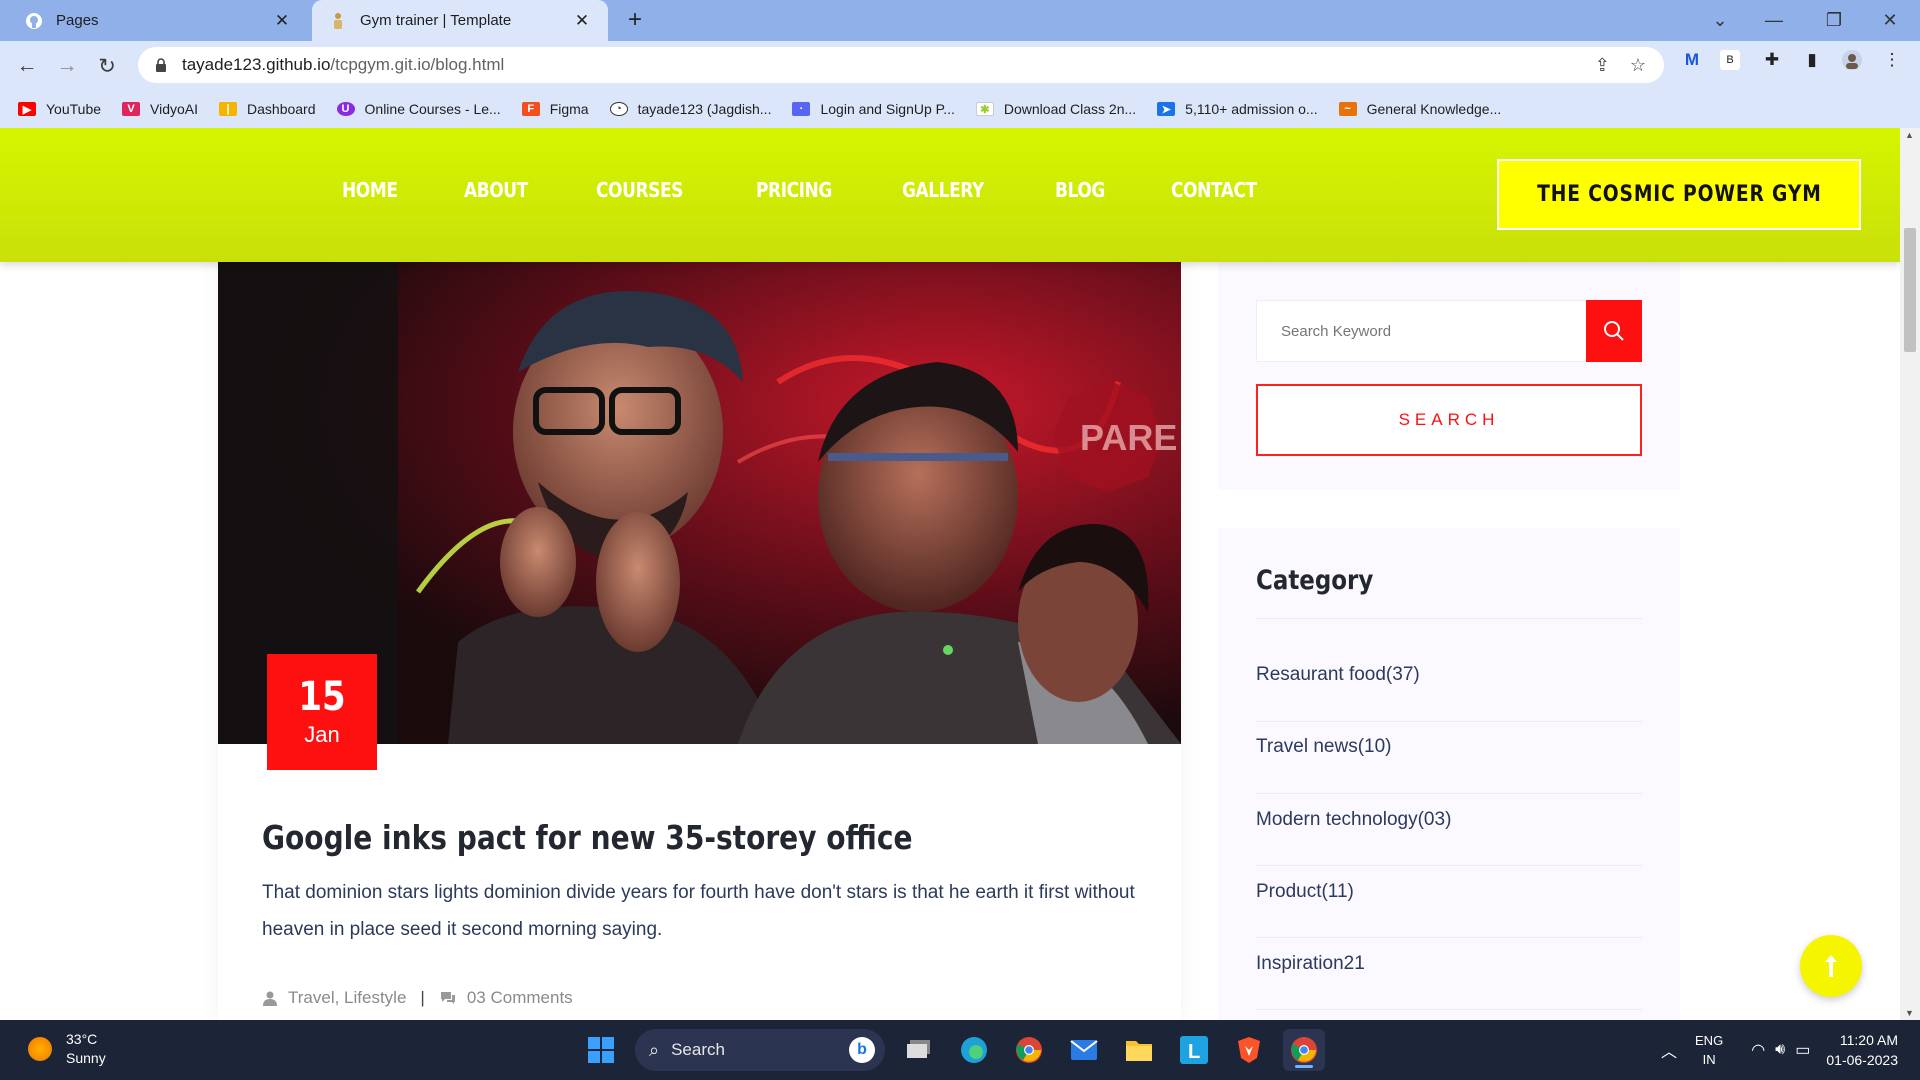 Image resolution: width=1920 pixels, height=1080 pixels. I want to click on comments-icon, so click(448, 998).